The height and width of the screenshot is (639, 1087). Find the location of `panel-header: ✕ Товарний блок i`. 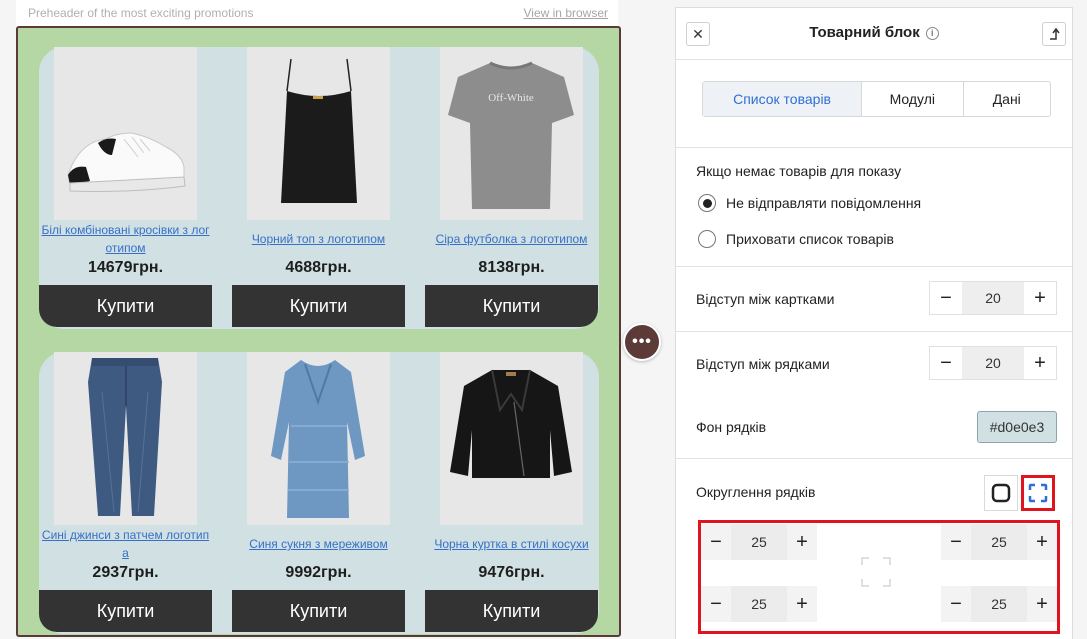

panel-header: ✕ Товарний блок i is located at coordinates (874, 34).